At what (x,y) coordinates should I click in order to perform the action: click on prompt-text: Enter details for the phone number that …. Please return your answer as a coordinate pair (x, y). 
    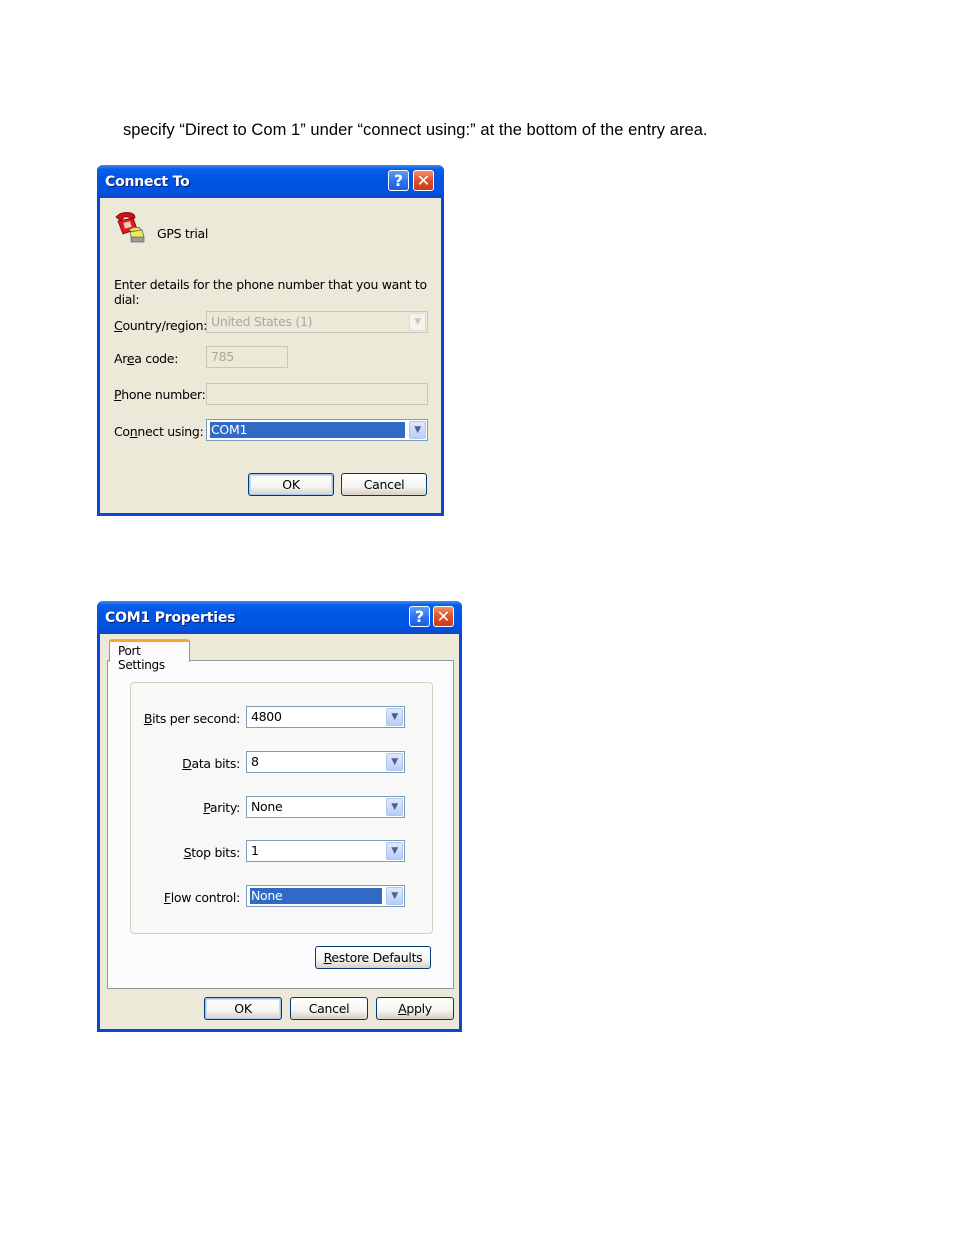
    Looking at the image, I should click on (270, 292).